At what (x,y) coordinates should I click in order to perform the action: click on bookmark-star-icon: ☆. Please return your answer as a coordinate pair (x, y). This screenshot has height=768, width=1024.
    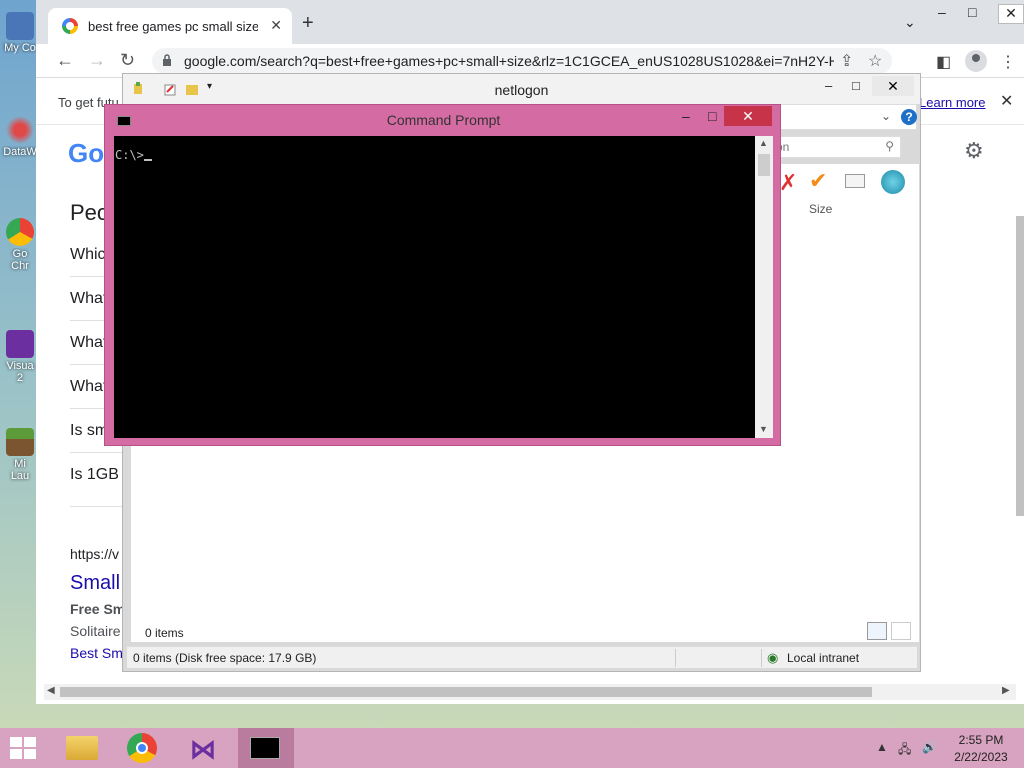
    Looking at the image, I should click on (875, 61).